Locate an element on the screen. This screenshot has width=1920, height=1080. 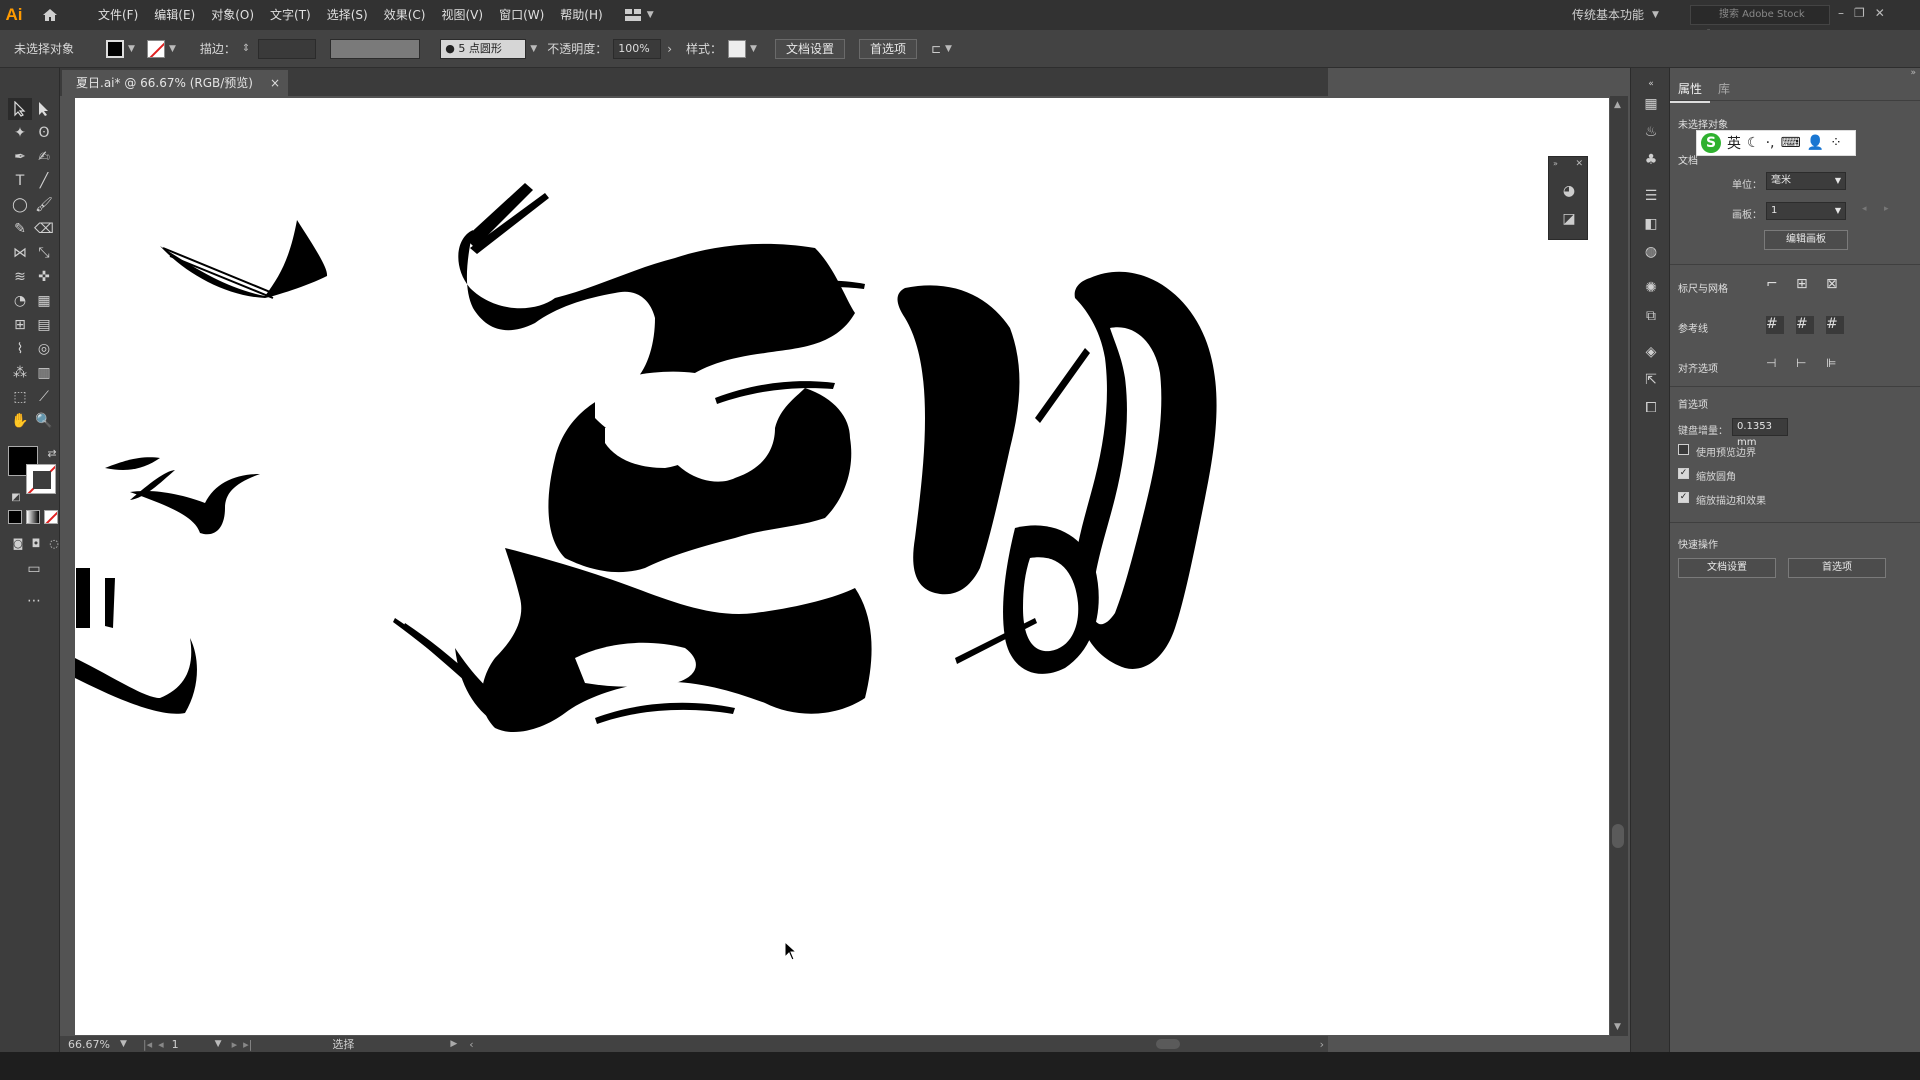
export-panel-icon: ⇱ is located at coordinates (1651, 380).